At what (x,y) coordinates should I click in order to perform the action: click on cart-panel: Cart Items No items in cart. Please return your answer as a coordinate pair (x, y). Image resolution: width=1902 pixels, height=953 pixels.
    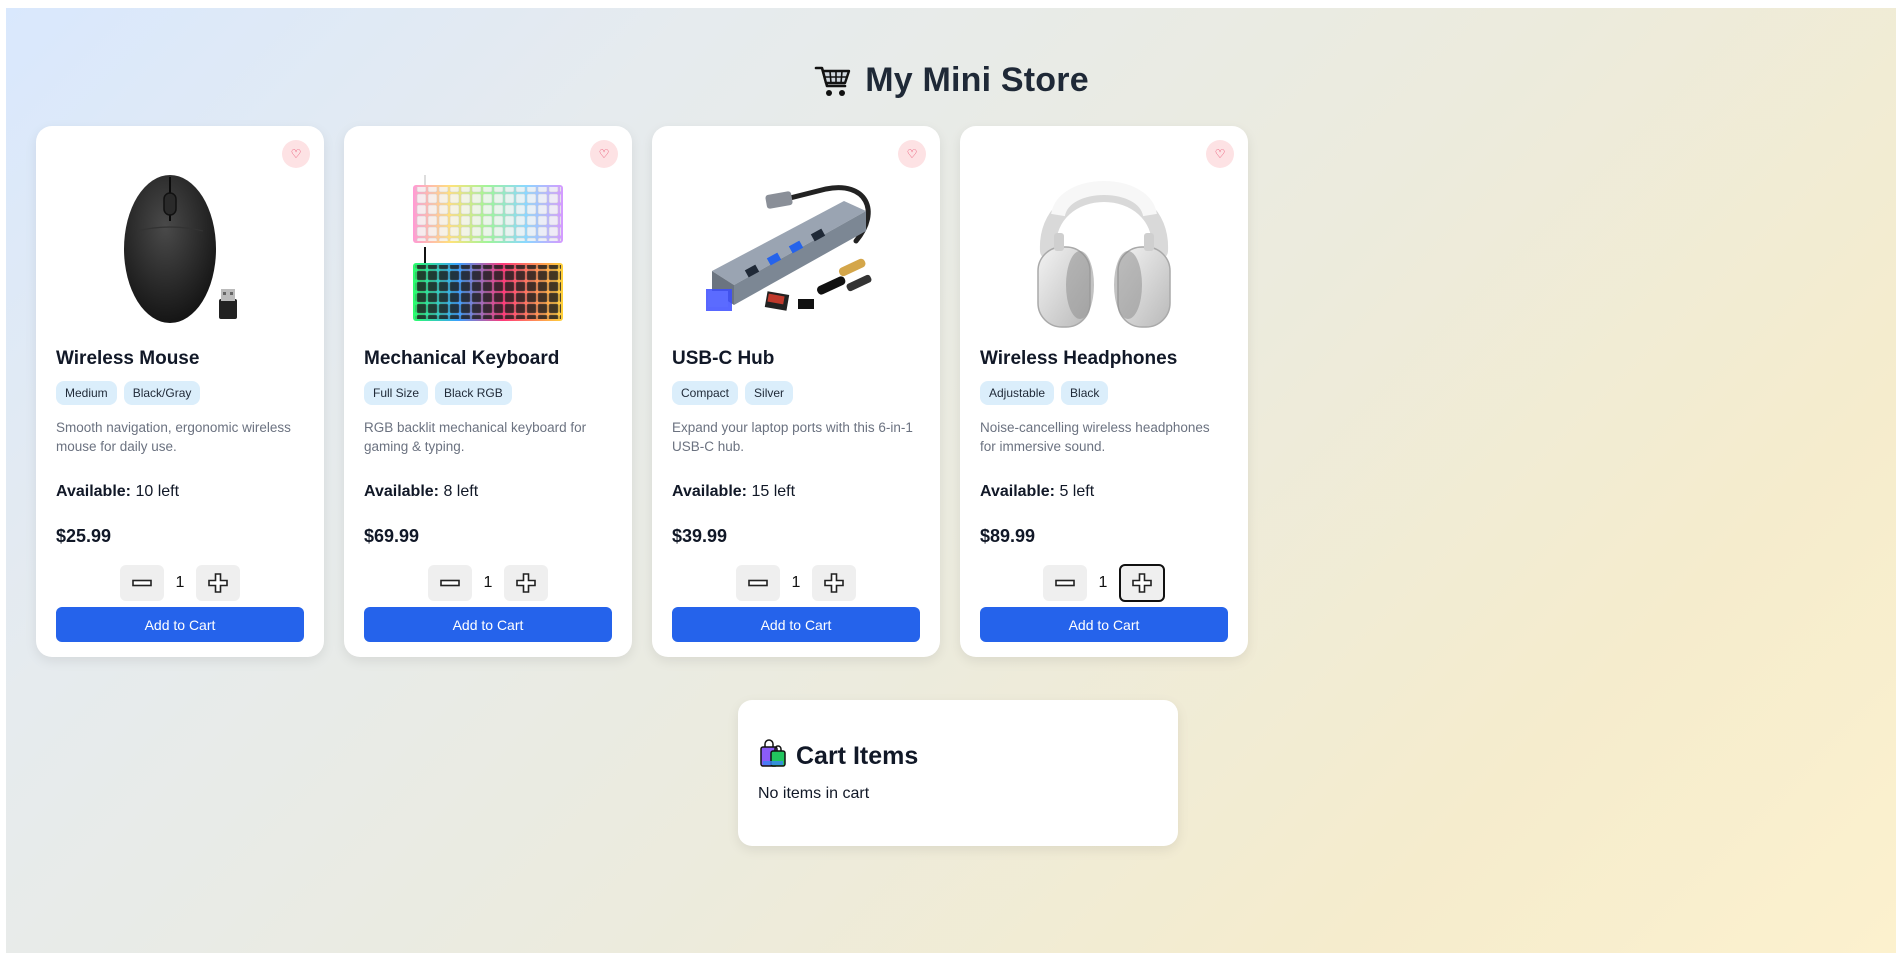
    Looking at the image, I should click on (958, 773).